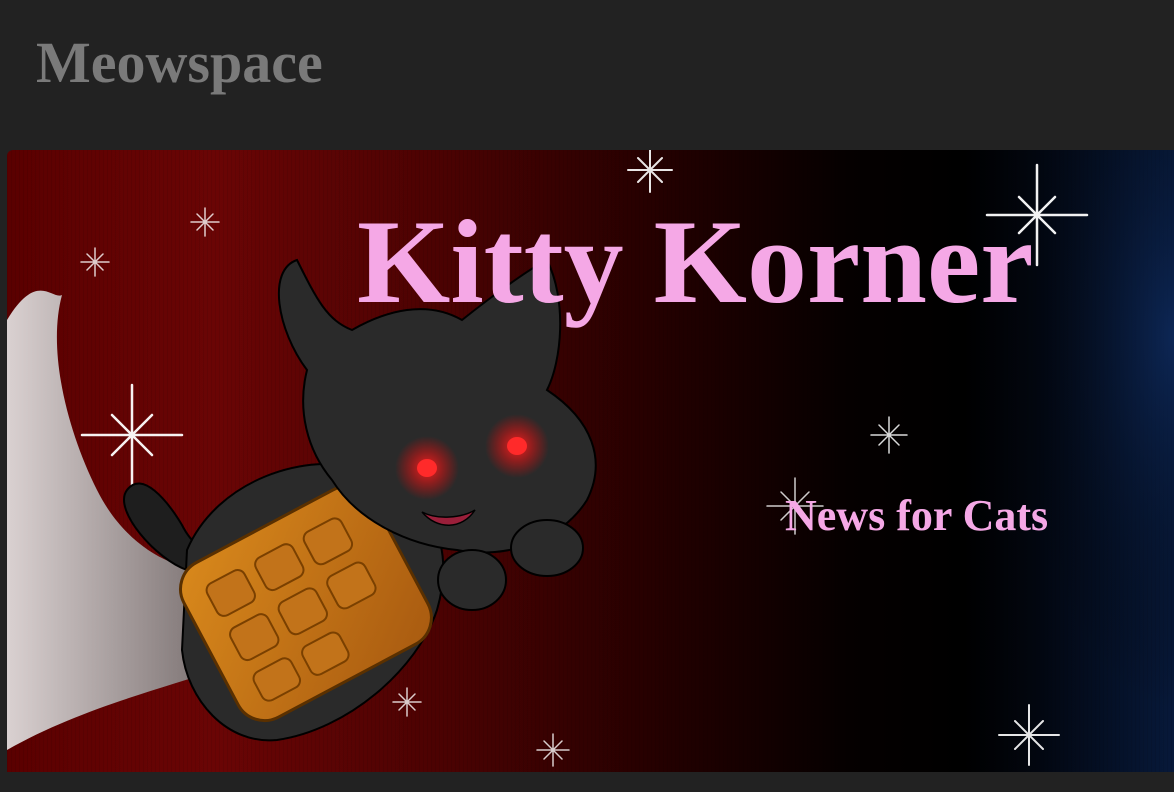 This screenshot has height=792, width=1174. What do you see at coordinates (472, 580) in the screenshot?
I see `cat-paw-back` at bounding box center [472, 580].